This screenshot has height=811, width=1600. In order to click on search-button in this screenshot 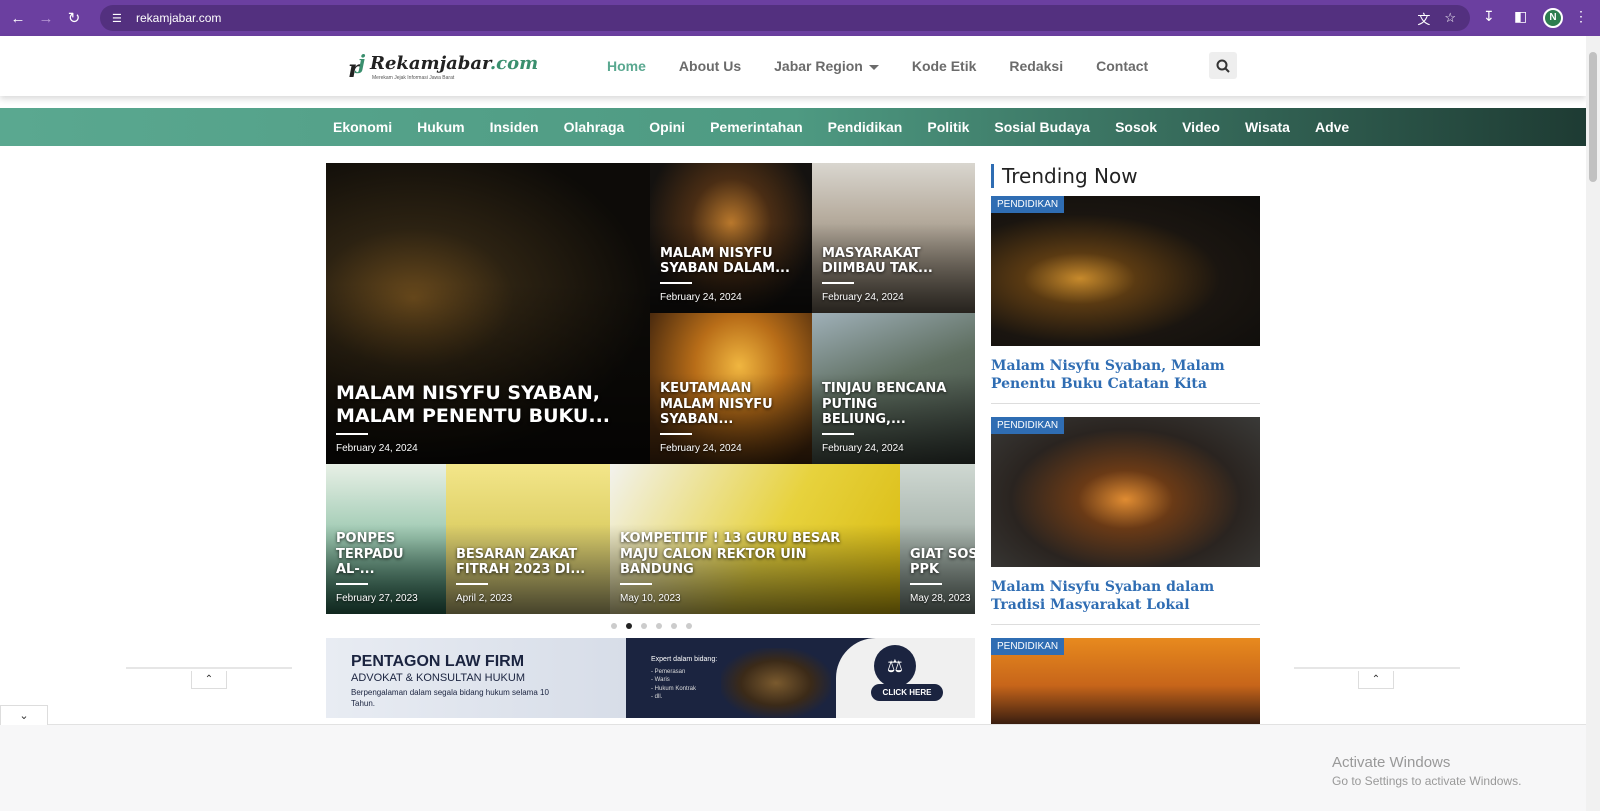, I will do `click(1223, 65)`.